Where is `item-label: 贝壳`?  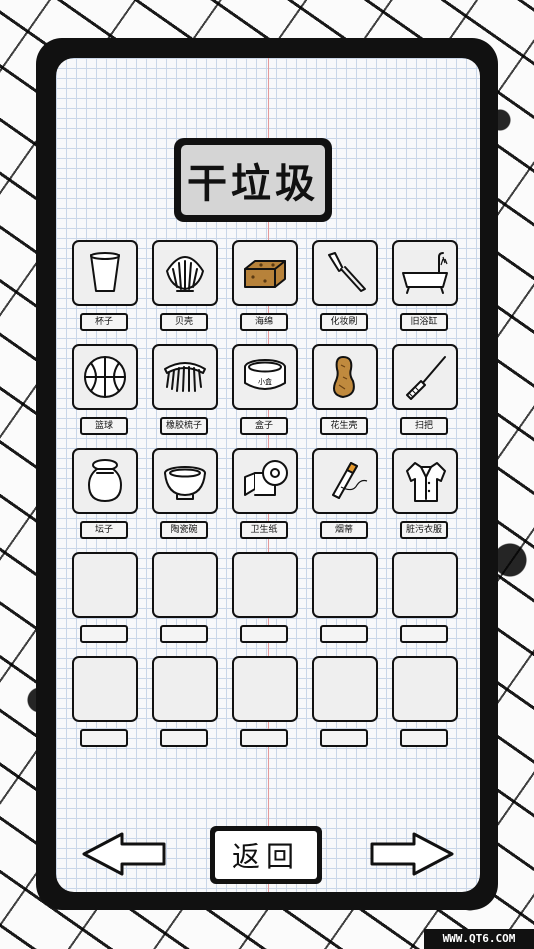 item-label: 贝壳 is located at coordinates (184, 322).